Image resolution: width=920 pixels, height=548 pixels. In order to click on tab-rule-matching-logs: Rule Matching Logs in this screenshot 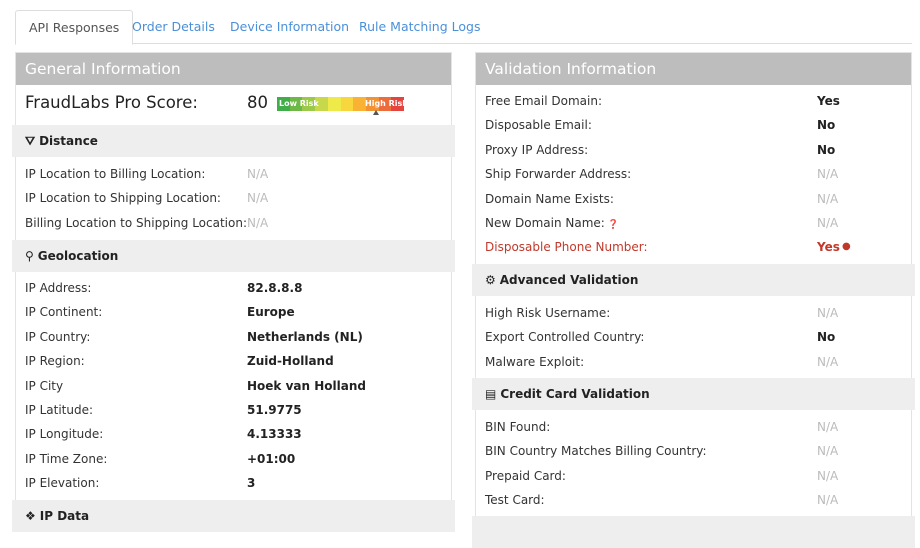, I will do `click(419, 27)`.